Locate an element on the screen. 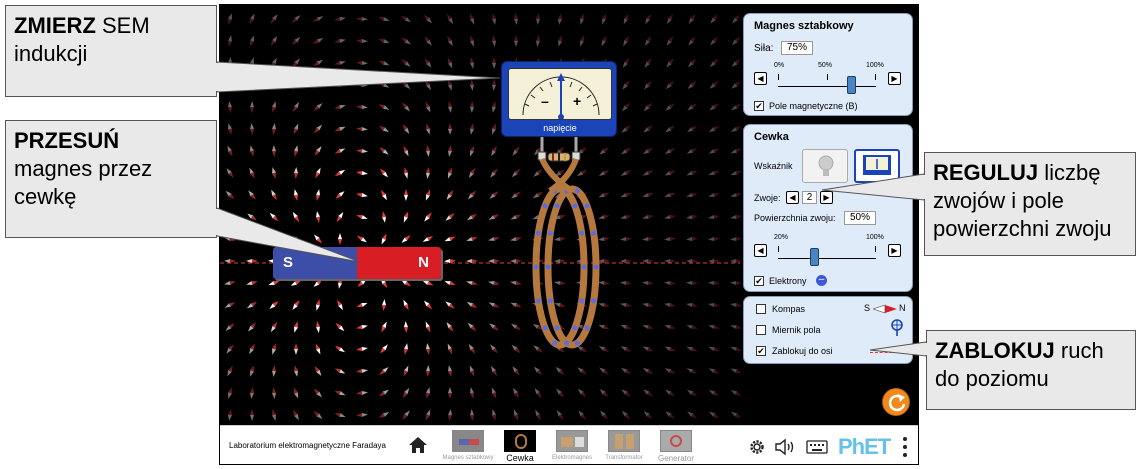  callout-move-magnet: PRZESUŃ magnes przez cewkę is located at coordinates (111, 179).